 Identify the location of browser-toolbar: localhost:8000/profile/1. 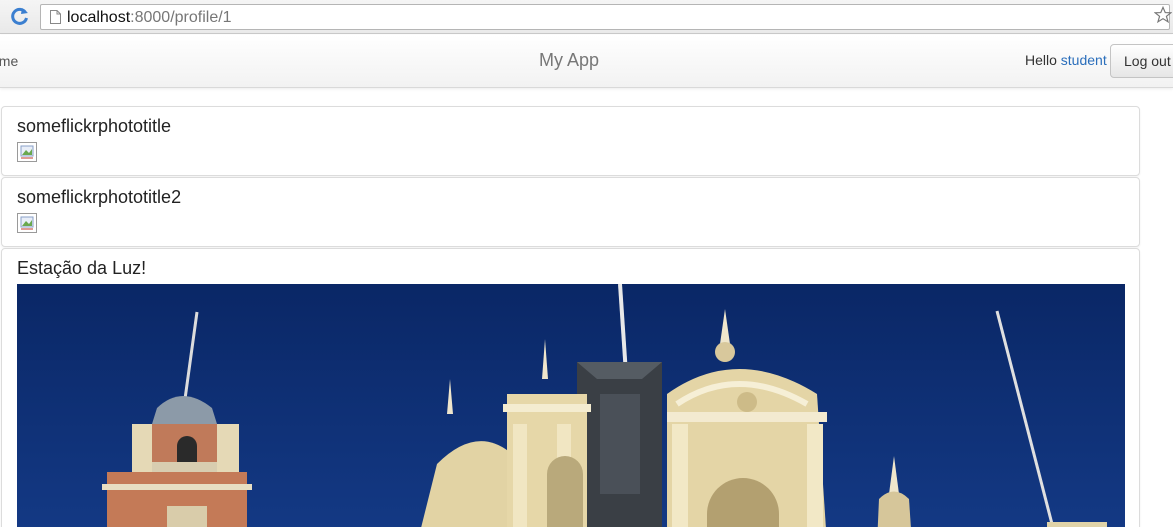
(586, 17).